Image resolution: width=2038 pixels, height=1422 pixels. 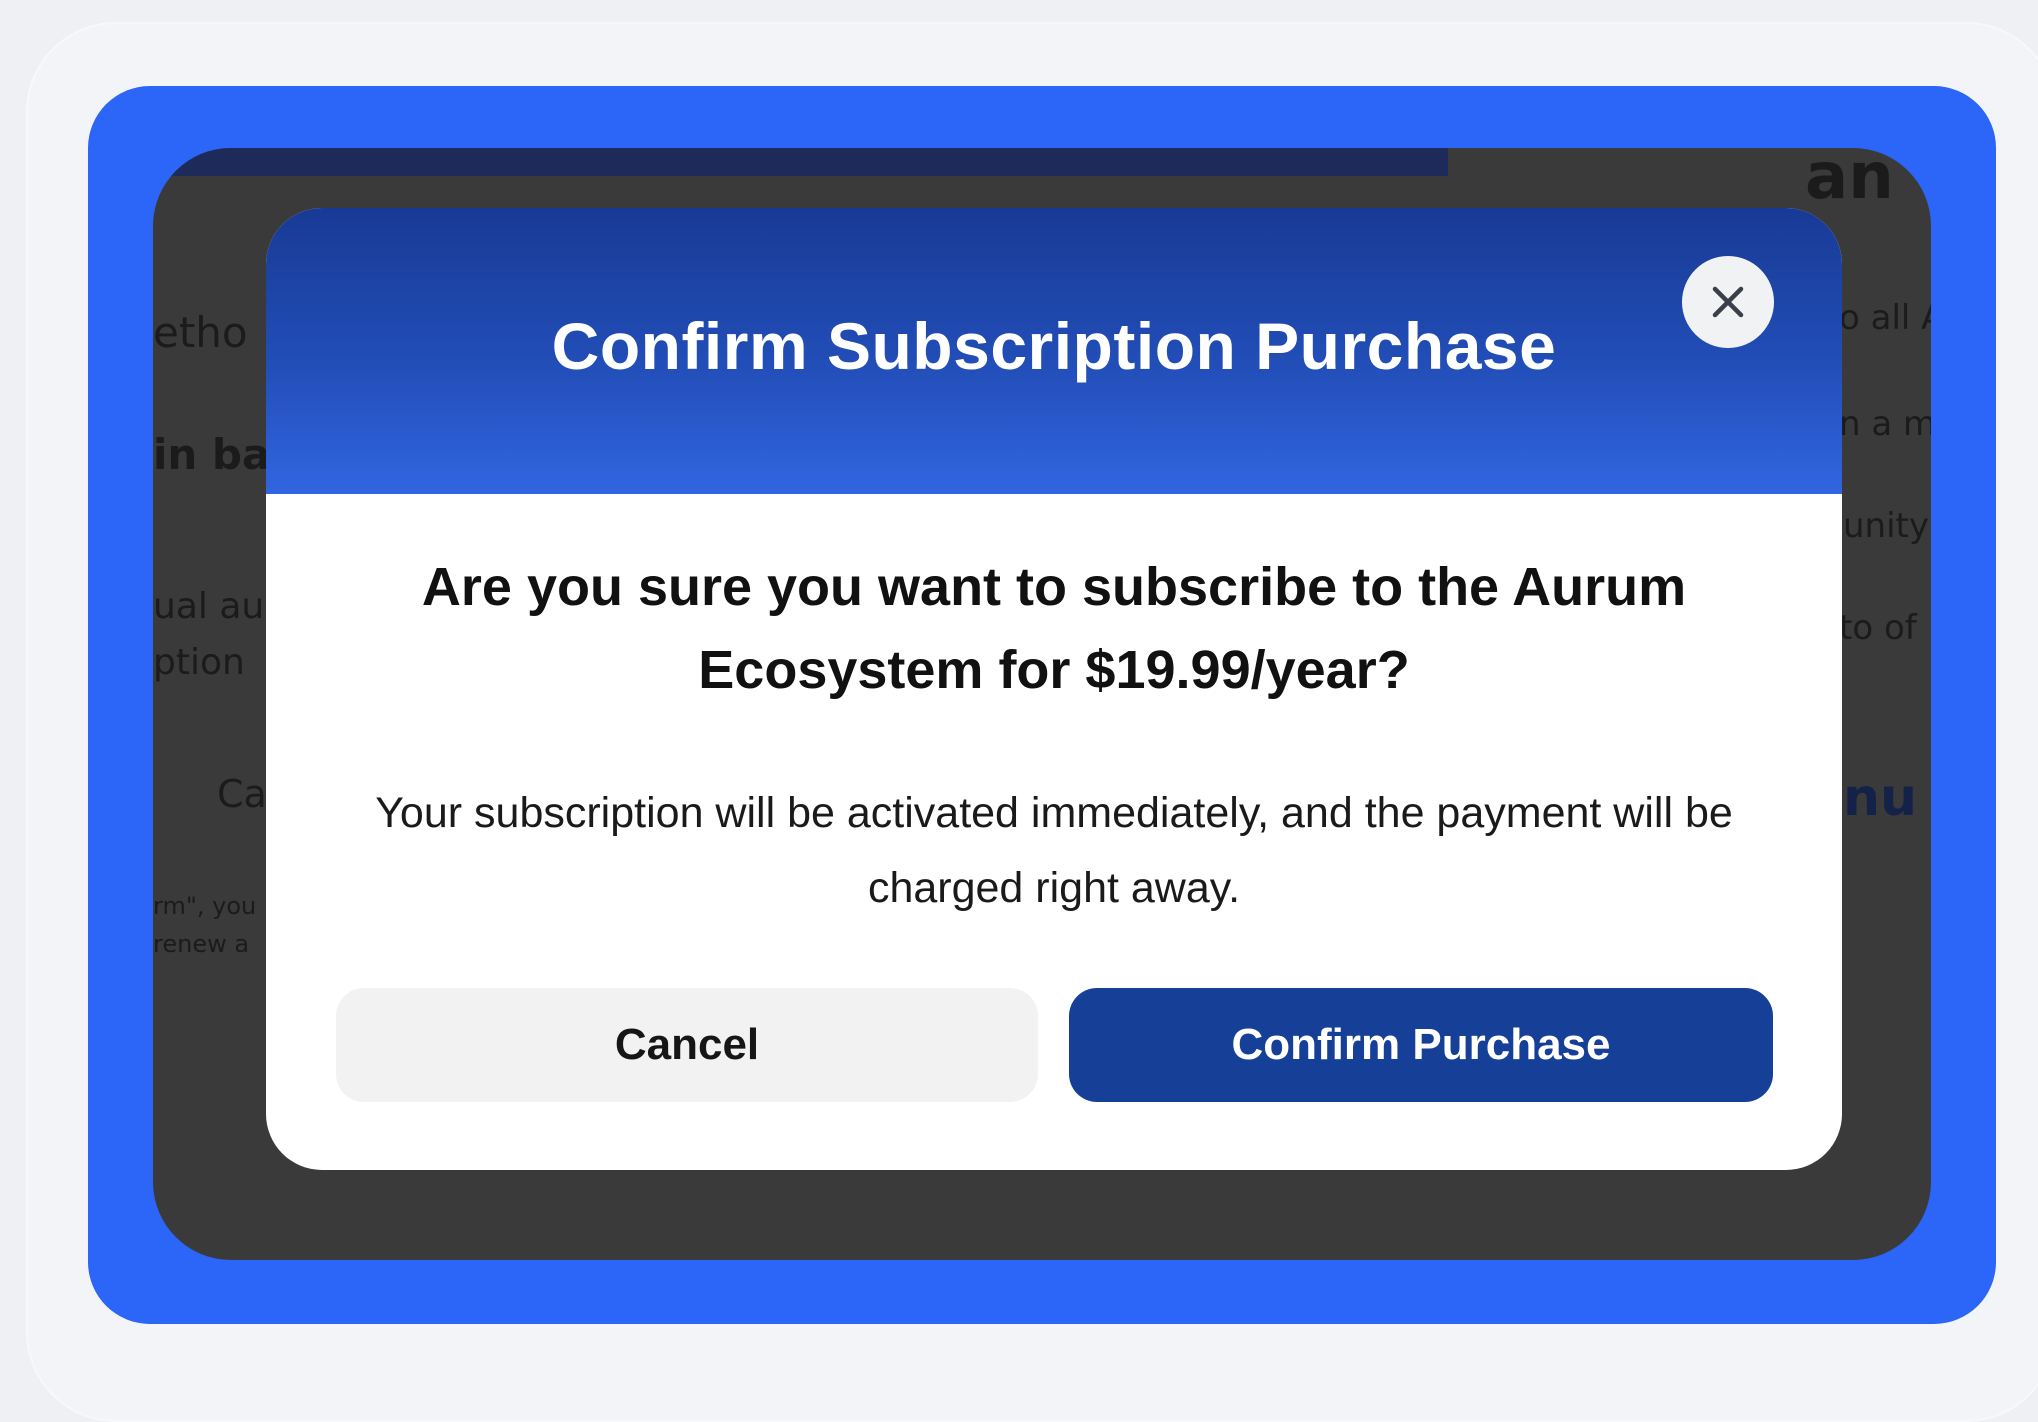 I want to click on close-button, so click(x=1728, y=302).